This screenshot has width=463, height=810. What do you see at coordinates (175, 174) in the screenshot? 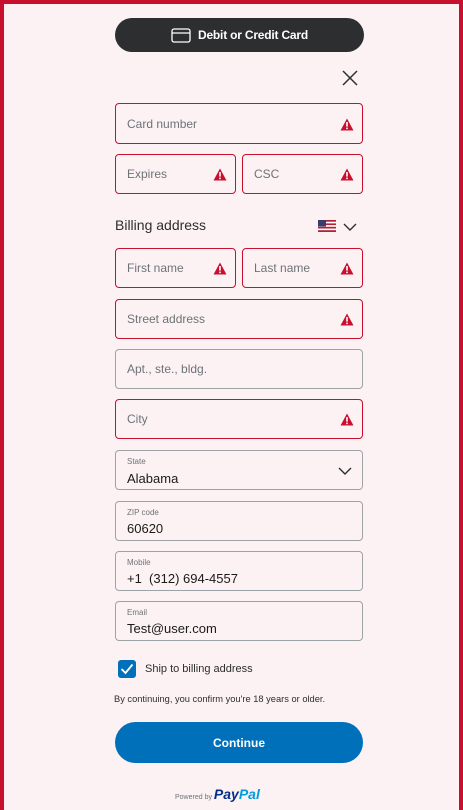
I see `expires-field: Expires` at bounding box center [175, 174].